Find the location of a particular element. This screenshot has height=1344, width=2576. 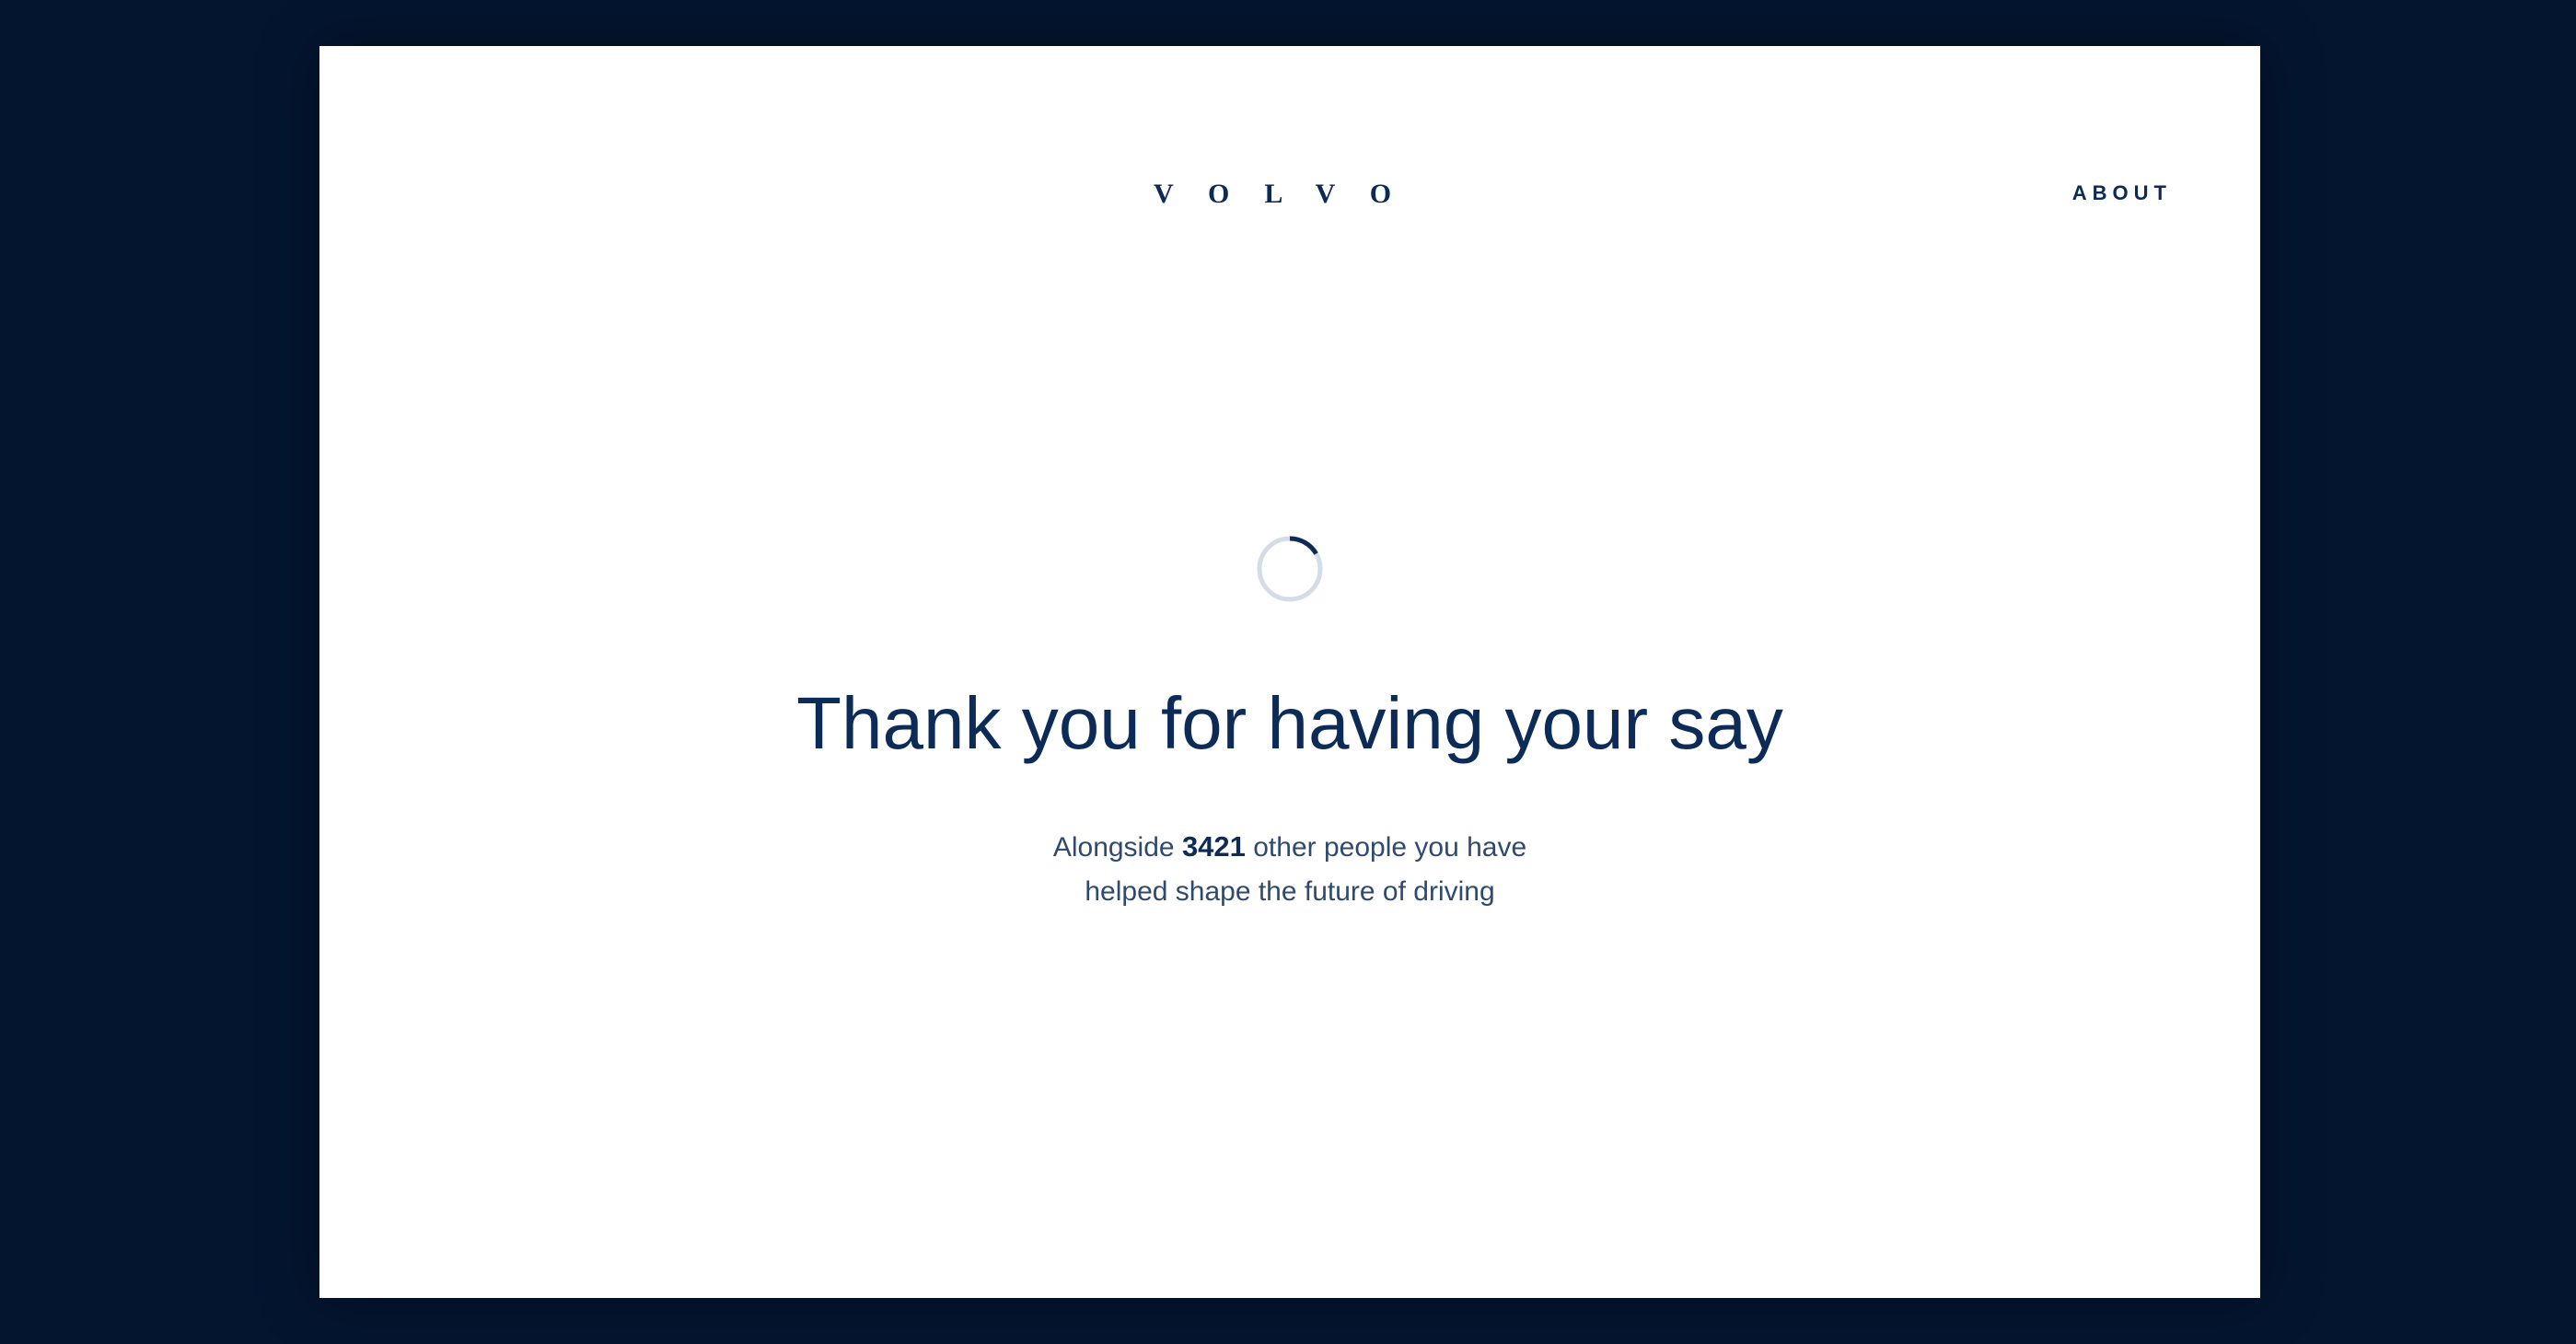

loading-spinner-icon is located at coordinates (1290, 569).